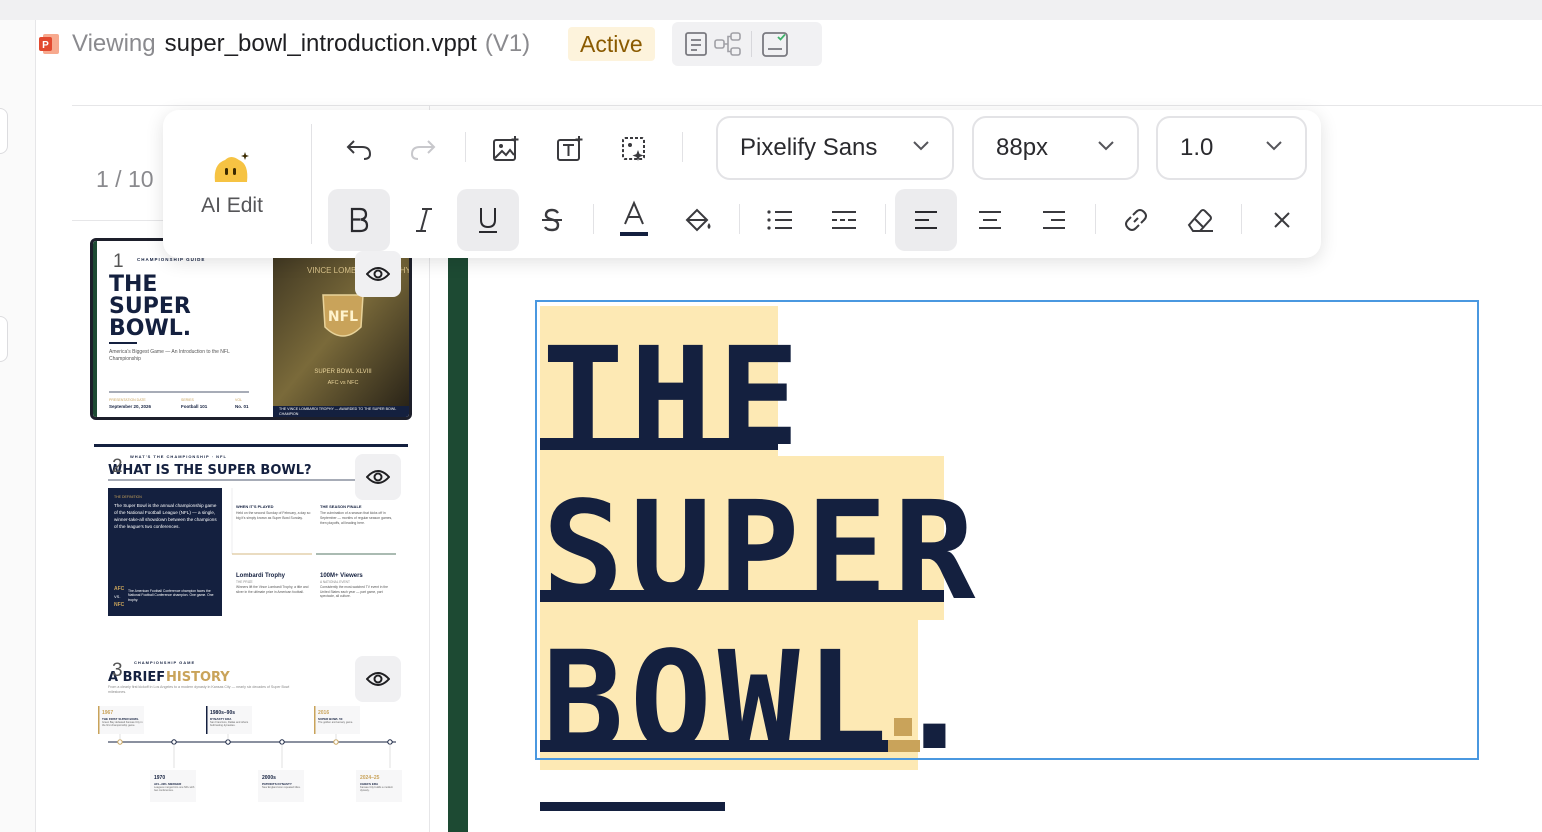 The image size is (1542, 832). I want to click on align-center-icon, so click(990, 220).